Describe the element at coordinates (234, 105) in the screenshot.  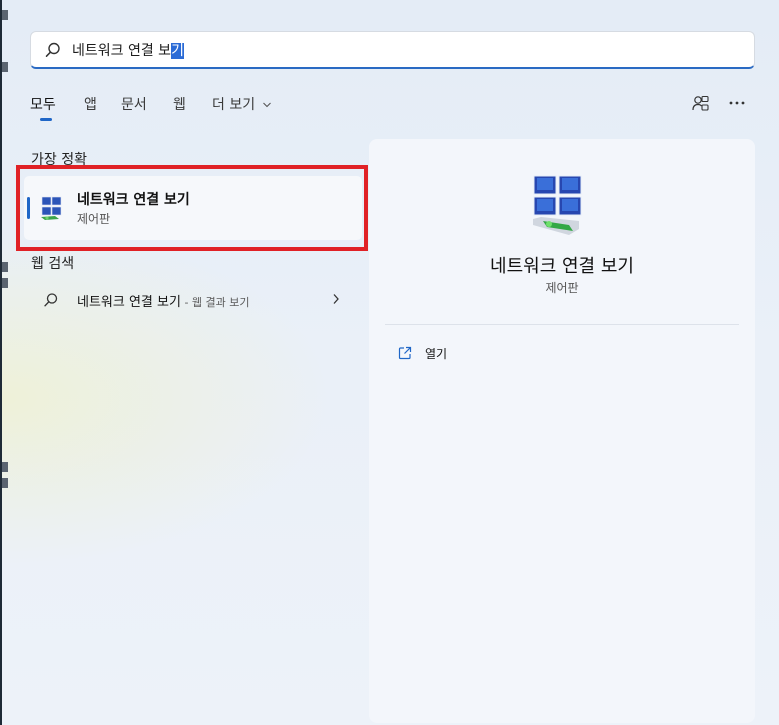
I see `tab-more-label: 더 보기` at that location.